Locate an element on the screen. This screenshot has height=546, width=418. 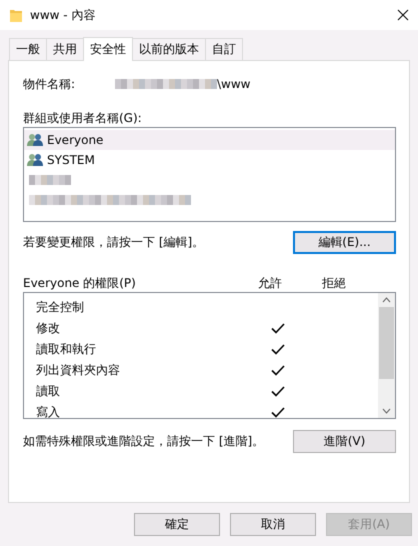
tab: 一般 is located at coordinates (28, 49).